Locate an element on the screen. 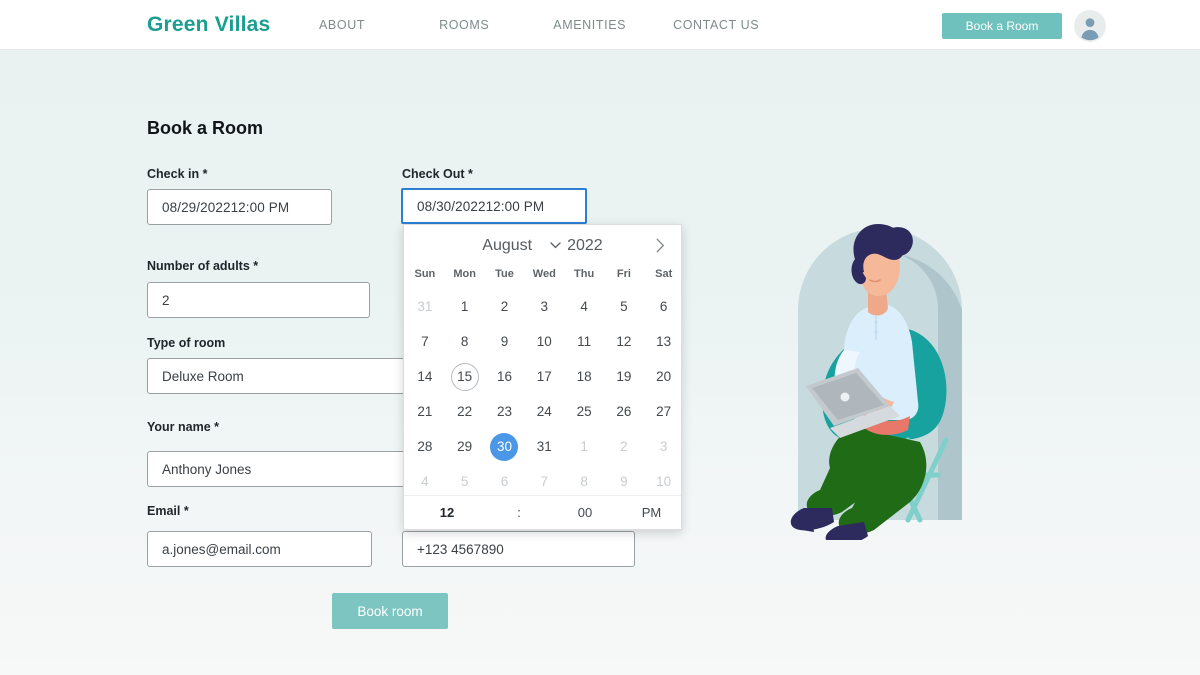 This screenshot has width=1200, height=675. calendar-day-31: 31 is located at coordinates (544, 446).